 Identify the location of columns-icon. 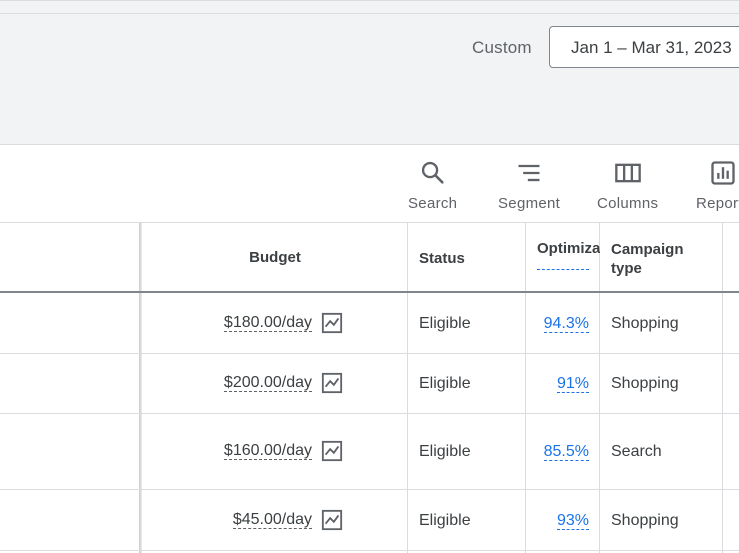
(627, 173).